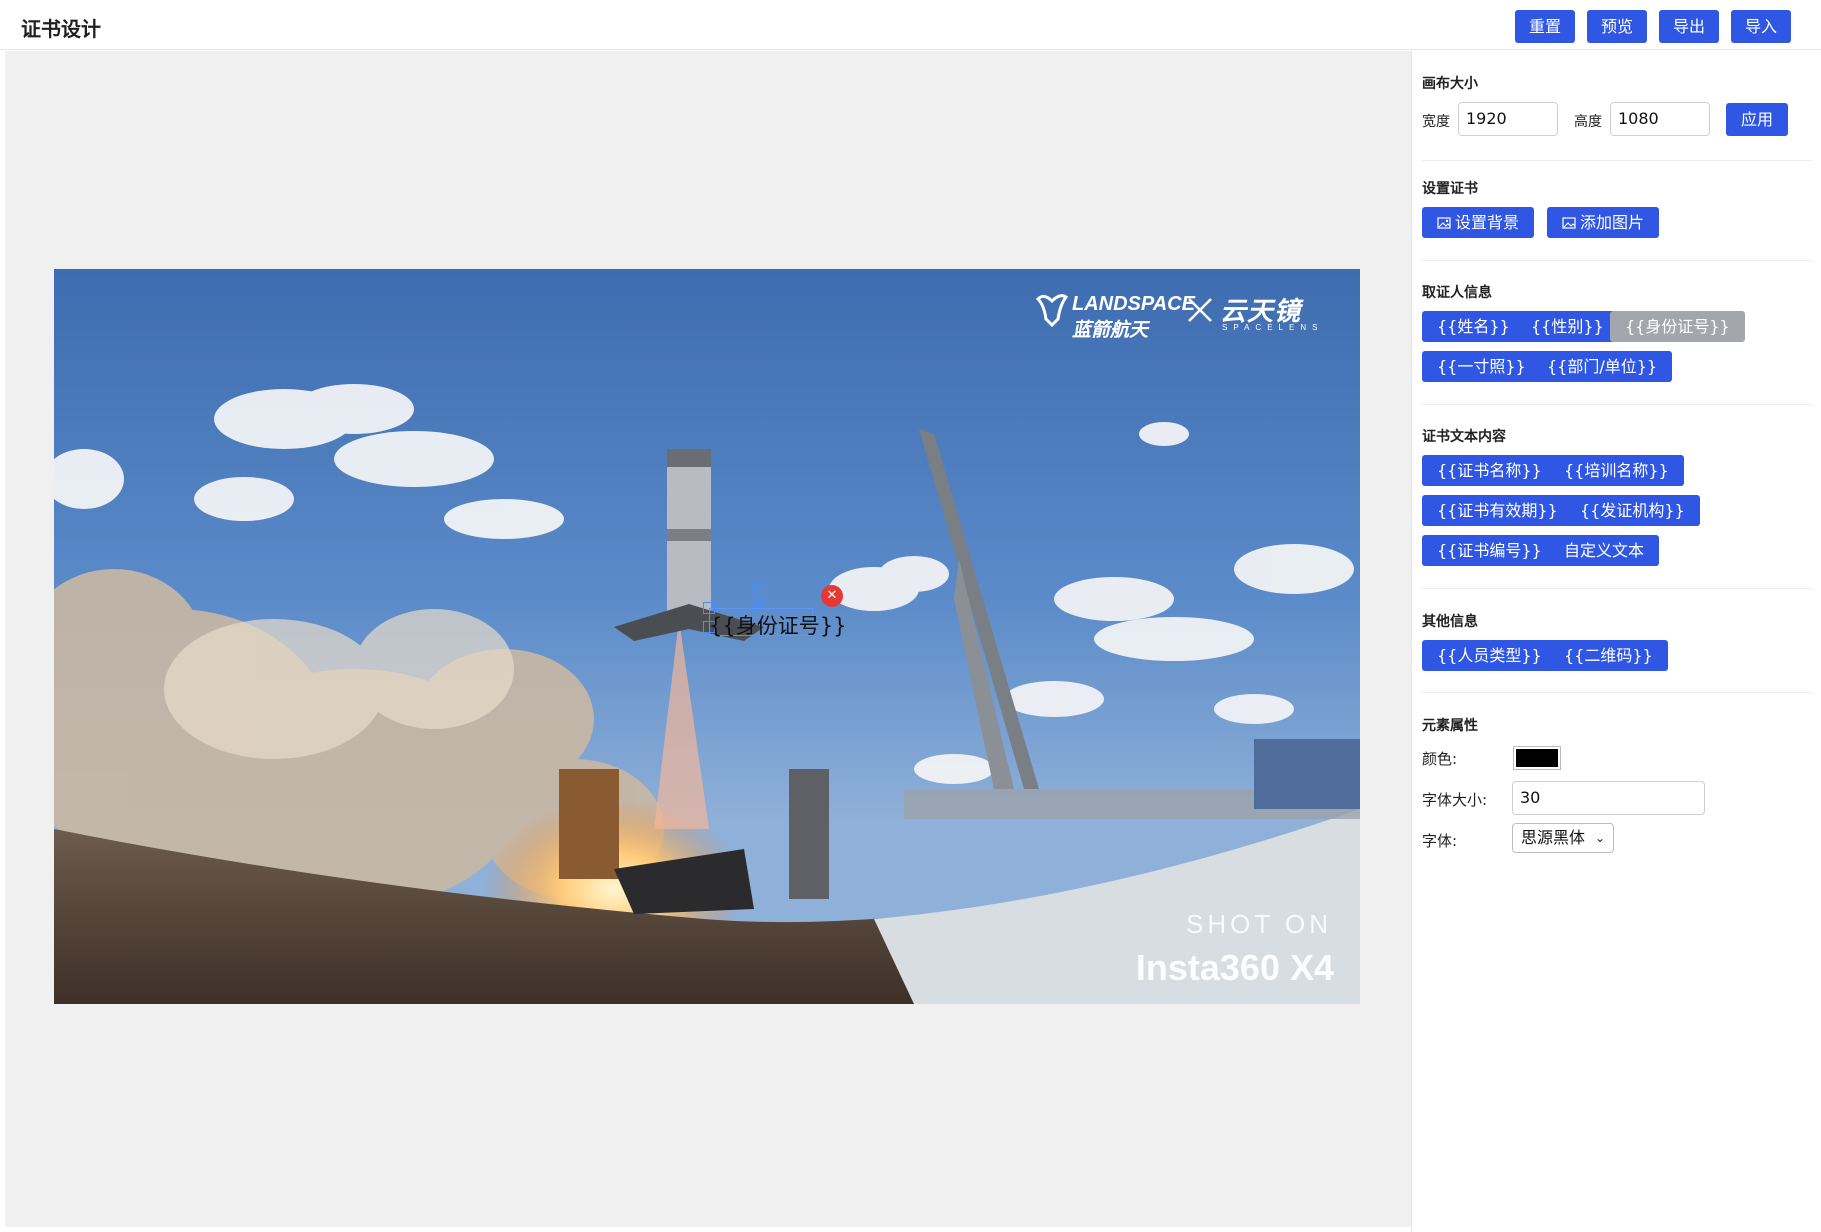 The height and width of the screenshot is (1232, 1821). I want to click on spacelens-logo: 云天镜 SPACELENS, so click(1282, 314).